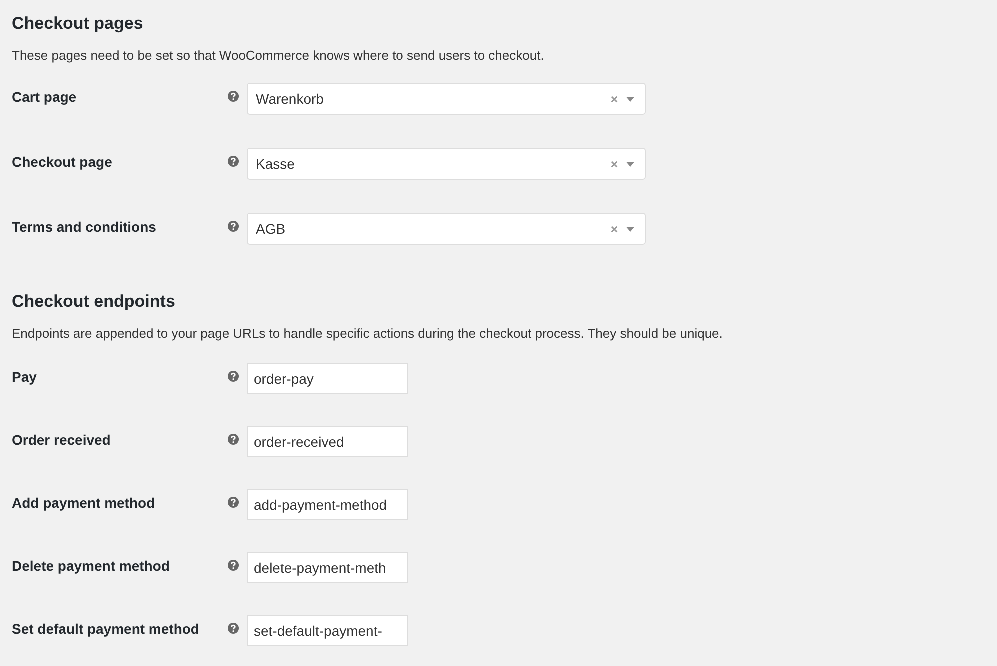 The height and width of the screenshot is (666, 997). I want to click on field-label: Checkout page, so click(63, 162).